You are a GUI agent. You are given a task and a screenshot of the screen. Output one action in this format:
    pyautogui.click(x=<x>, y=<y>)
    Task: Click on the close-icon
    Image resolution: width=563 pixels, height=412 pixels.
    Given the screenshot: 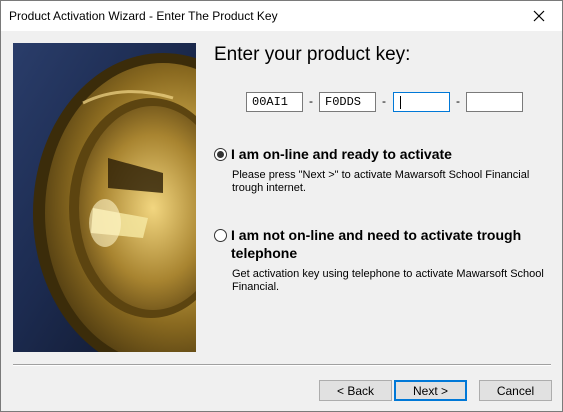 What is the action you would take?
    pyautogui.click(x=539, y=16)
    